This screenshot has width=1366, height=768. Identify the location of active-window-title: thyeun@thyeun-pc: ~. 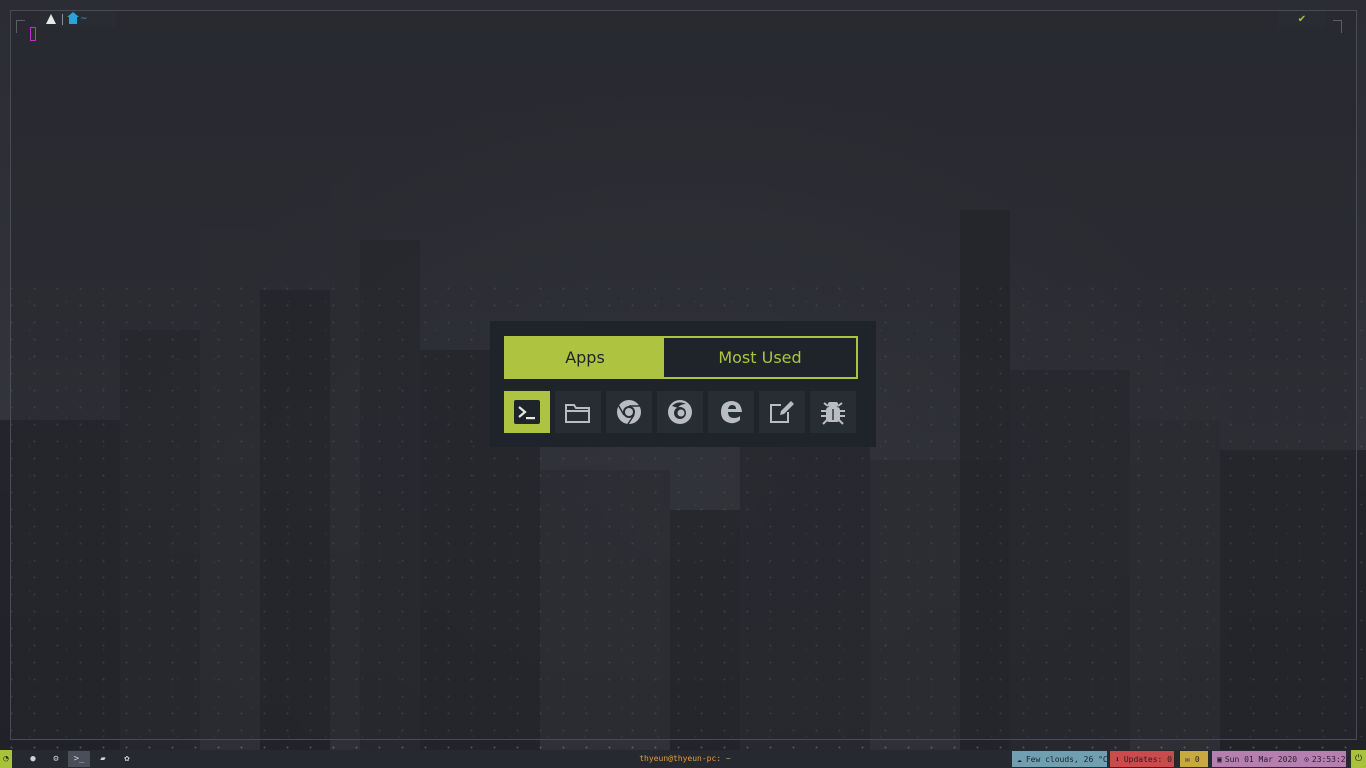
(685, 758).